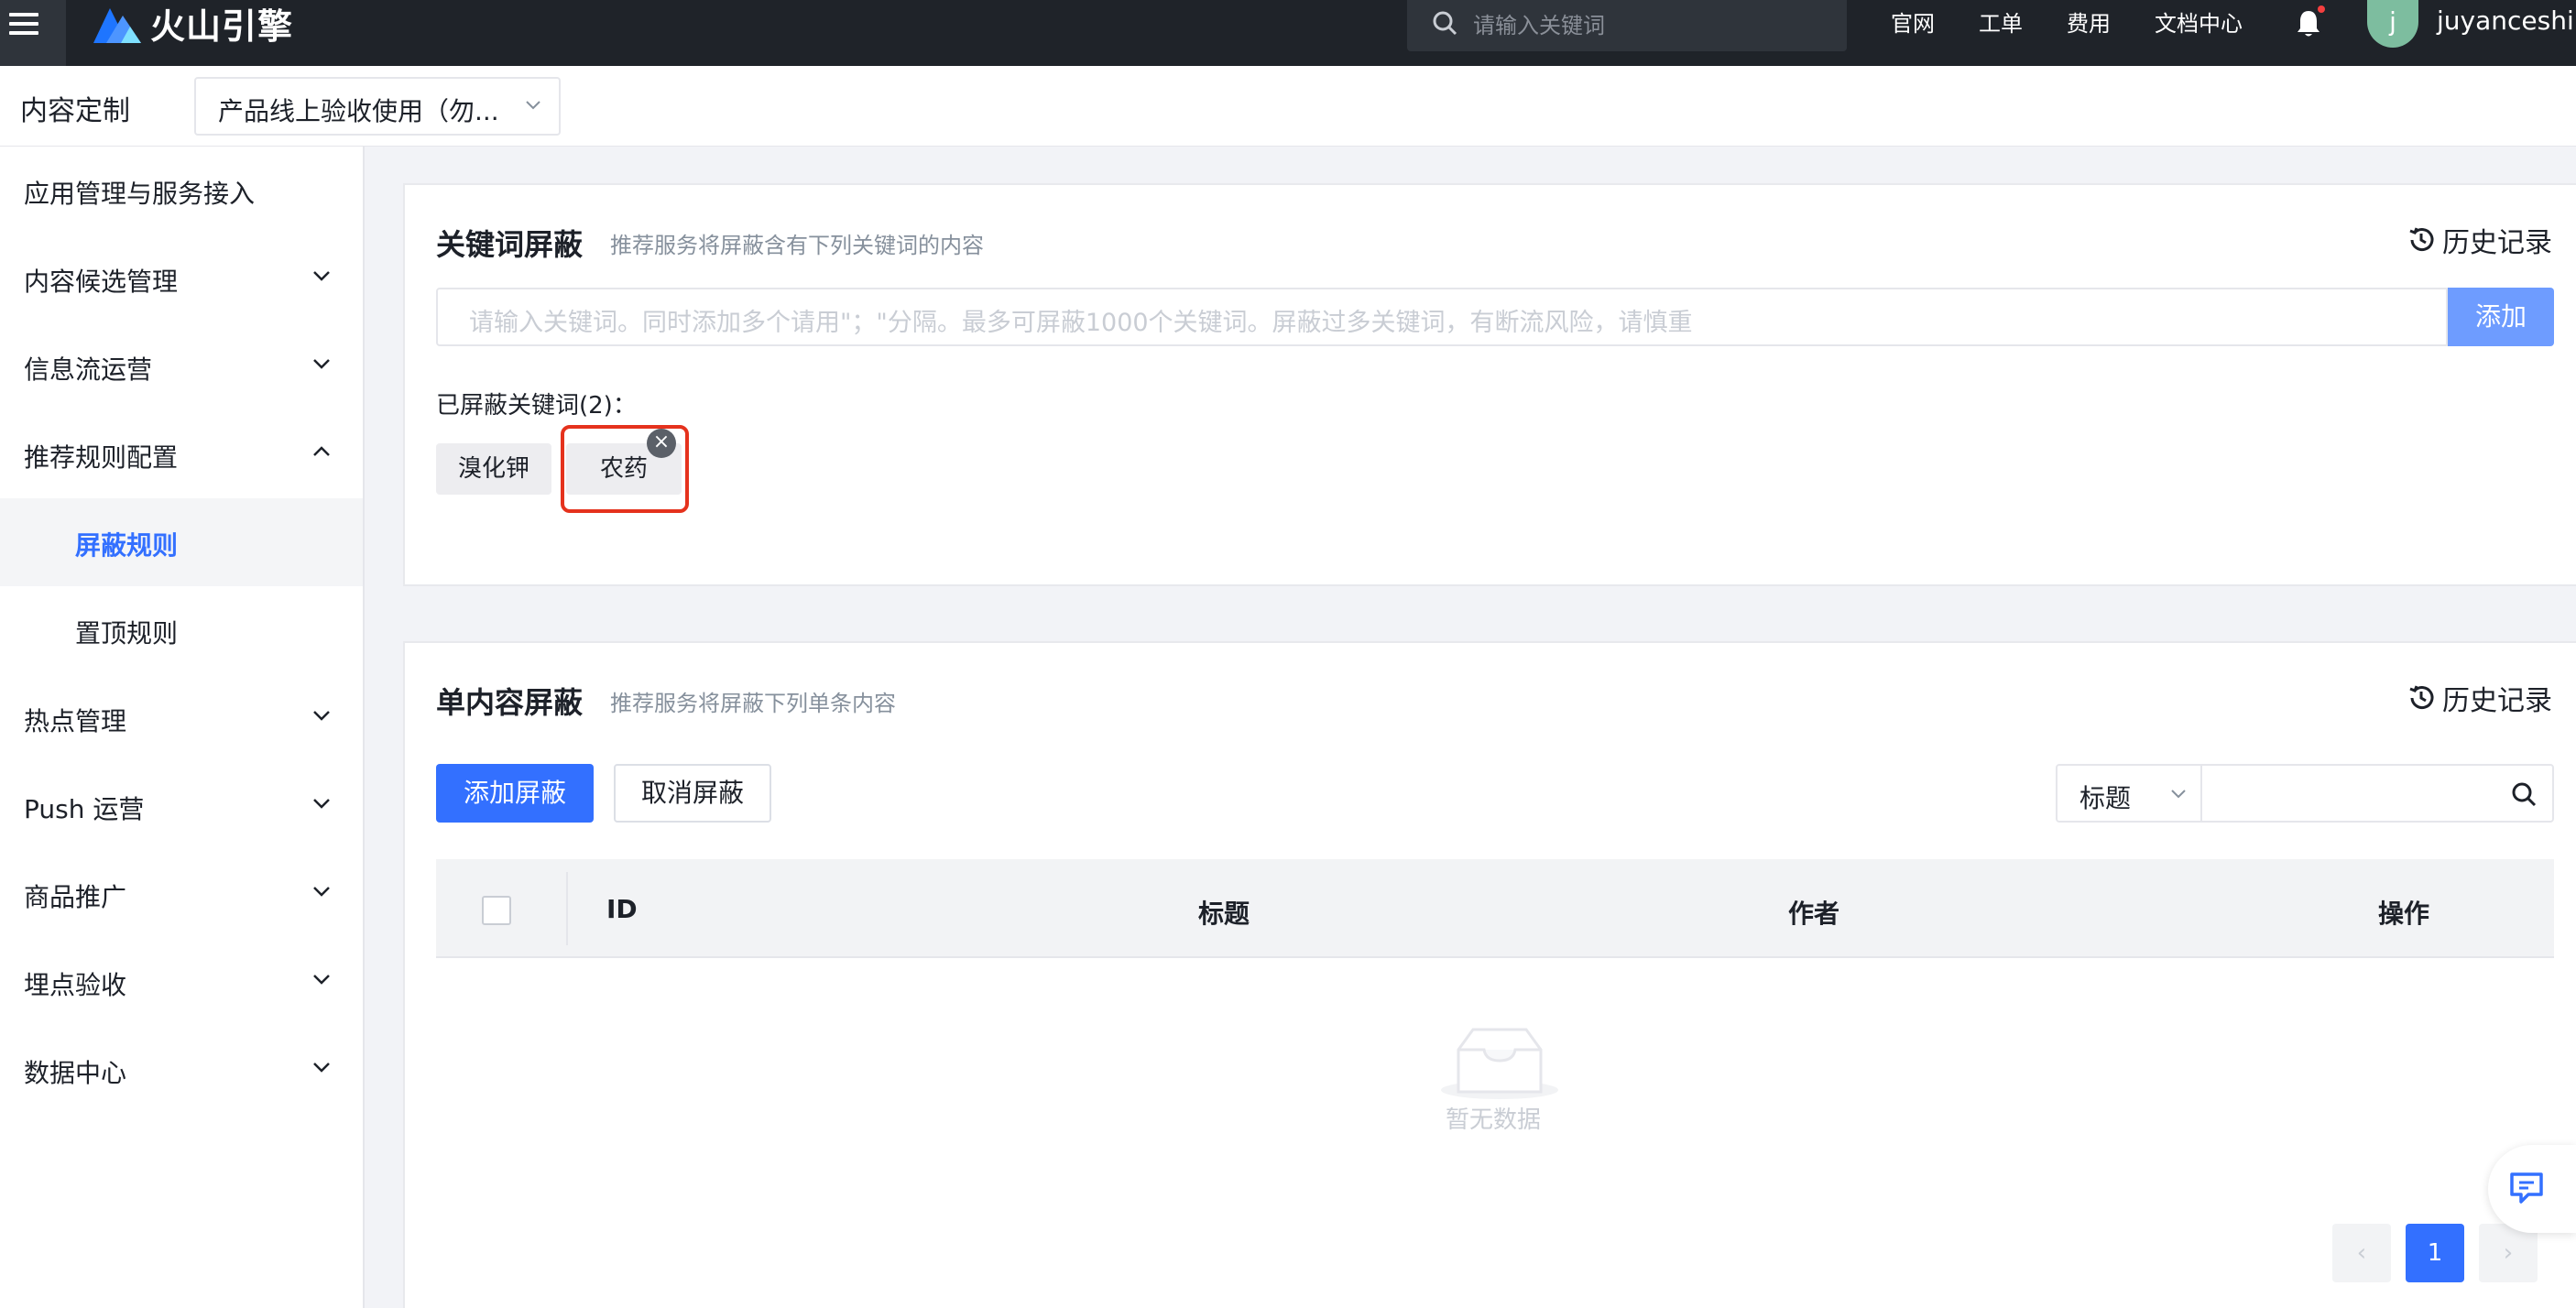 Image resolution: width=2576 pixels, height=1308 pixels. Describe the element at coordinates (102, 282) in the screenshot. I see `sidebar-item-label: 内容候选管理` at that location.